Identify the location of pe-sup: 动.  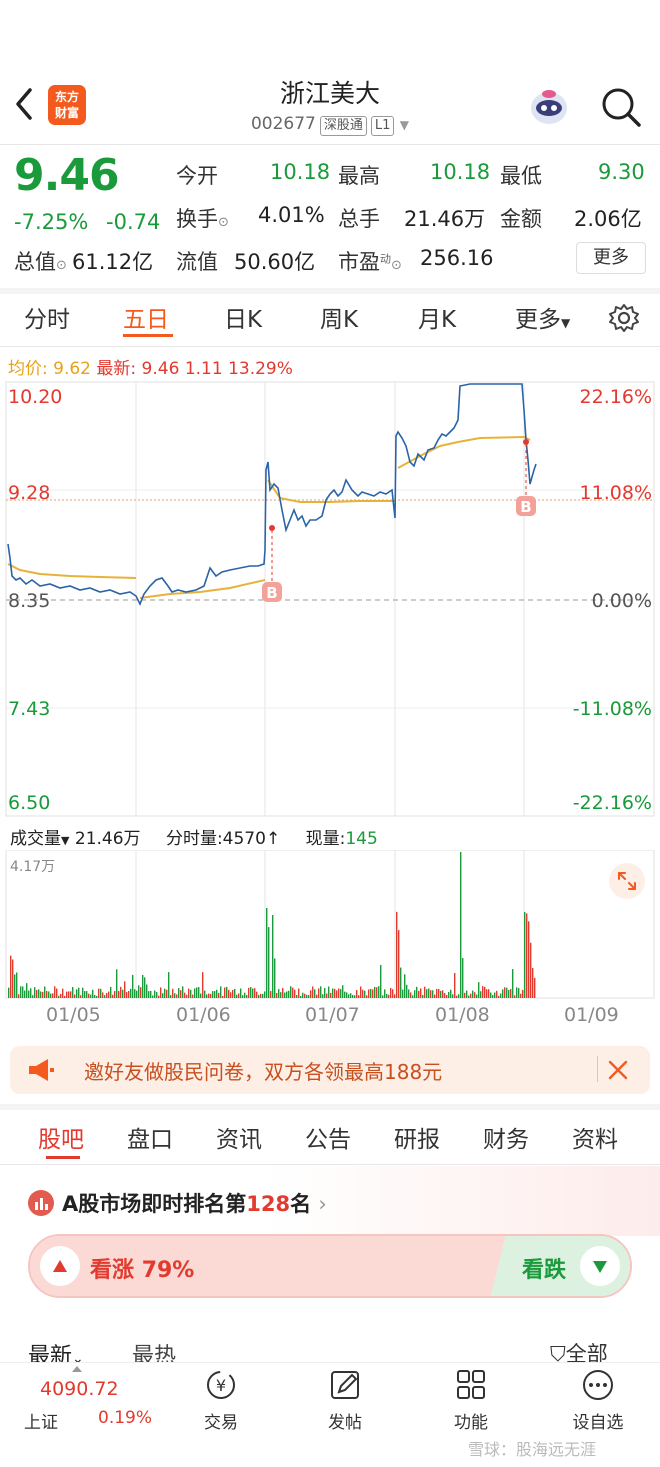
(385, 259).